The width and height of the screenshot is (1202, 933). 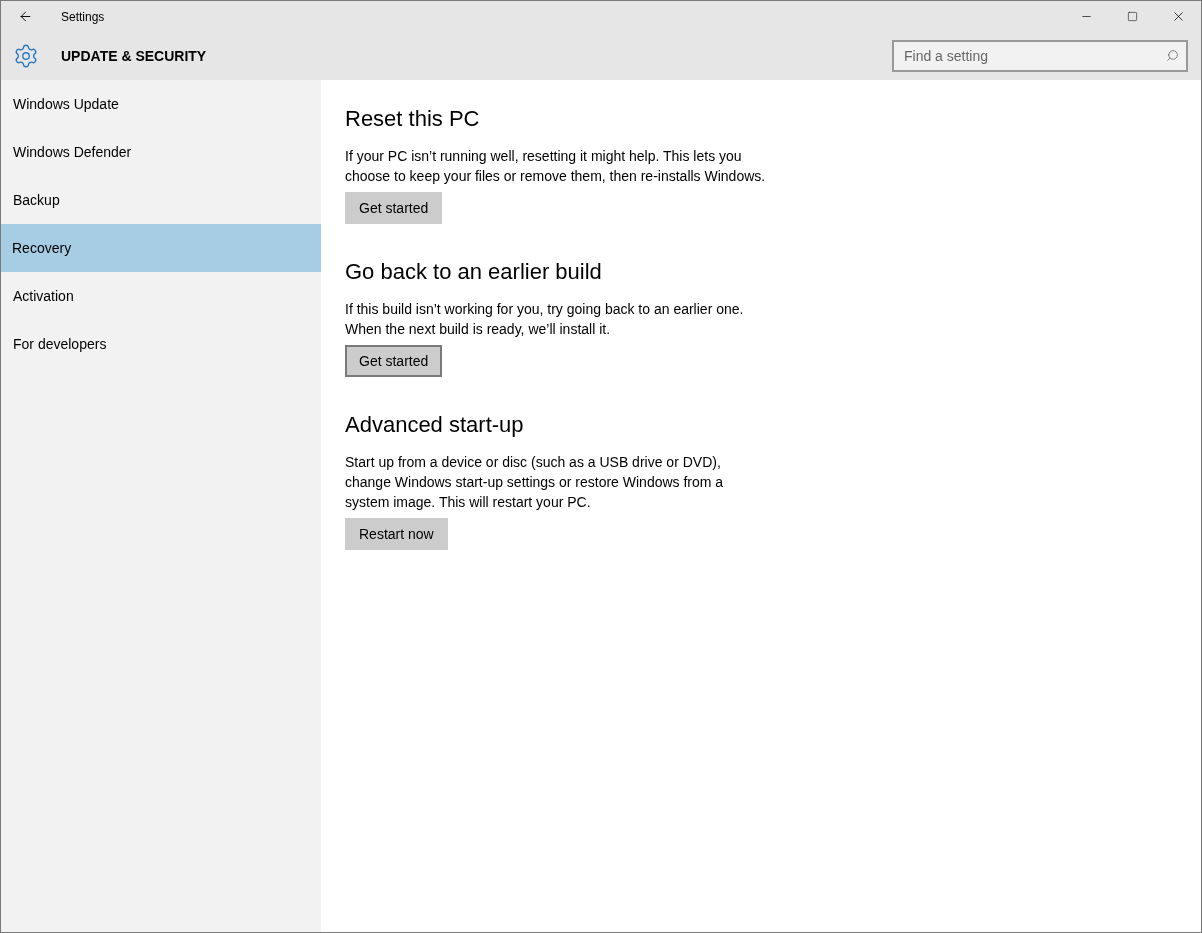 I want to click on section-heading: Advanced start-up, so click(x=435, y=425).